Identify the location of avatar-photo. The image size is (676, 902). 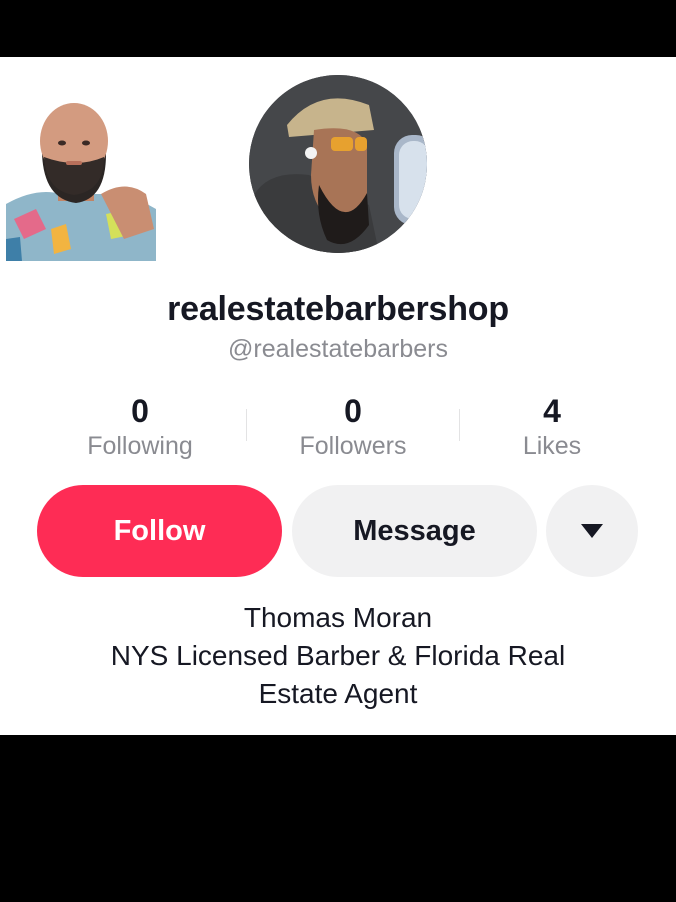
(338, 164).